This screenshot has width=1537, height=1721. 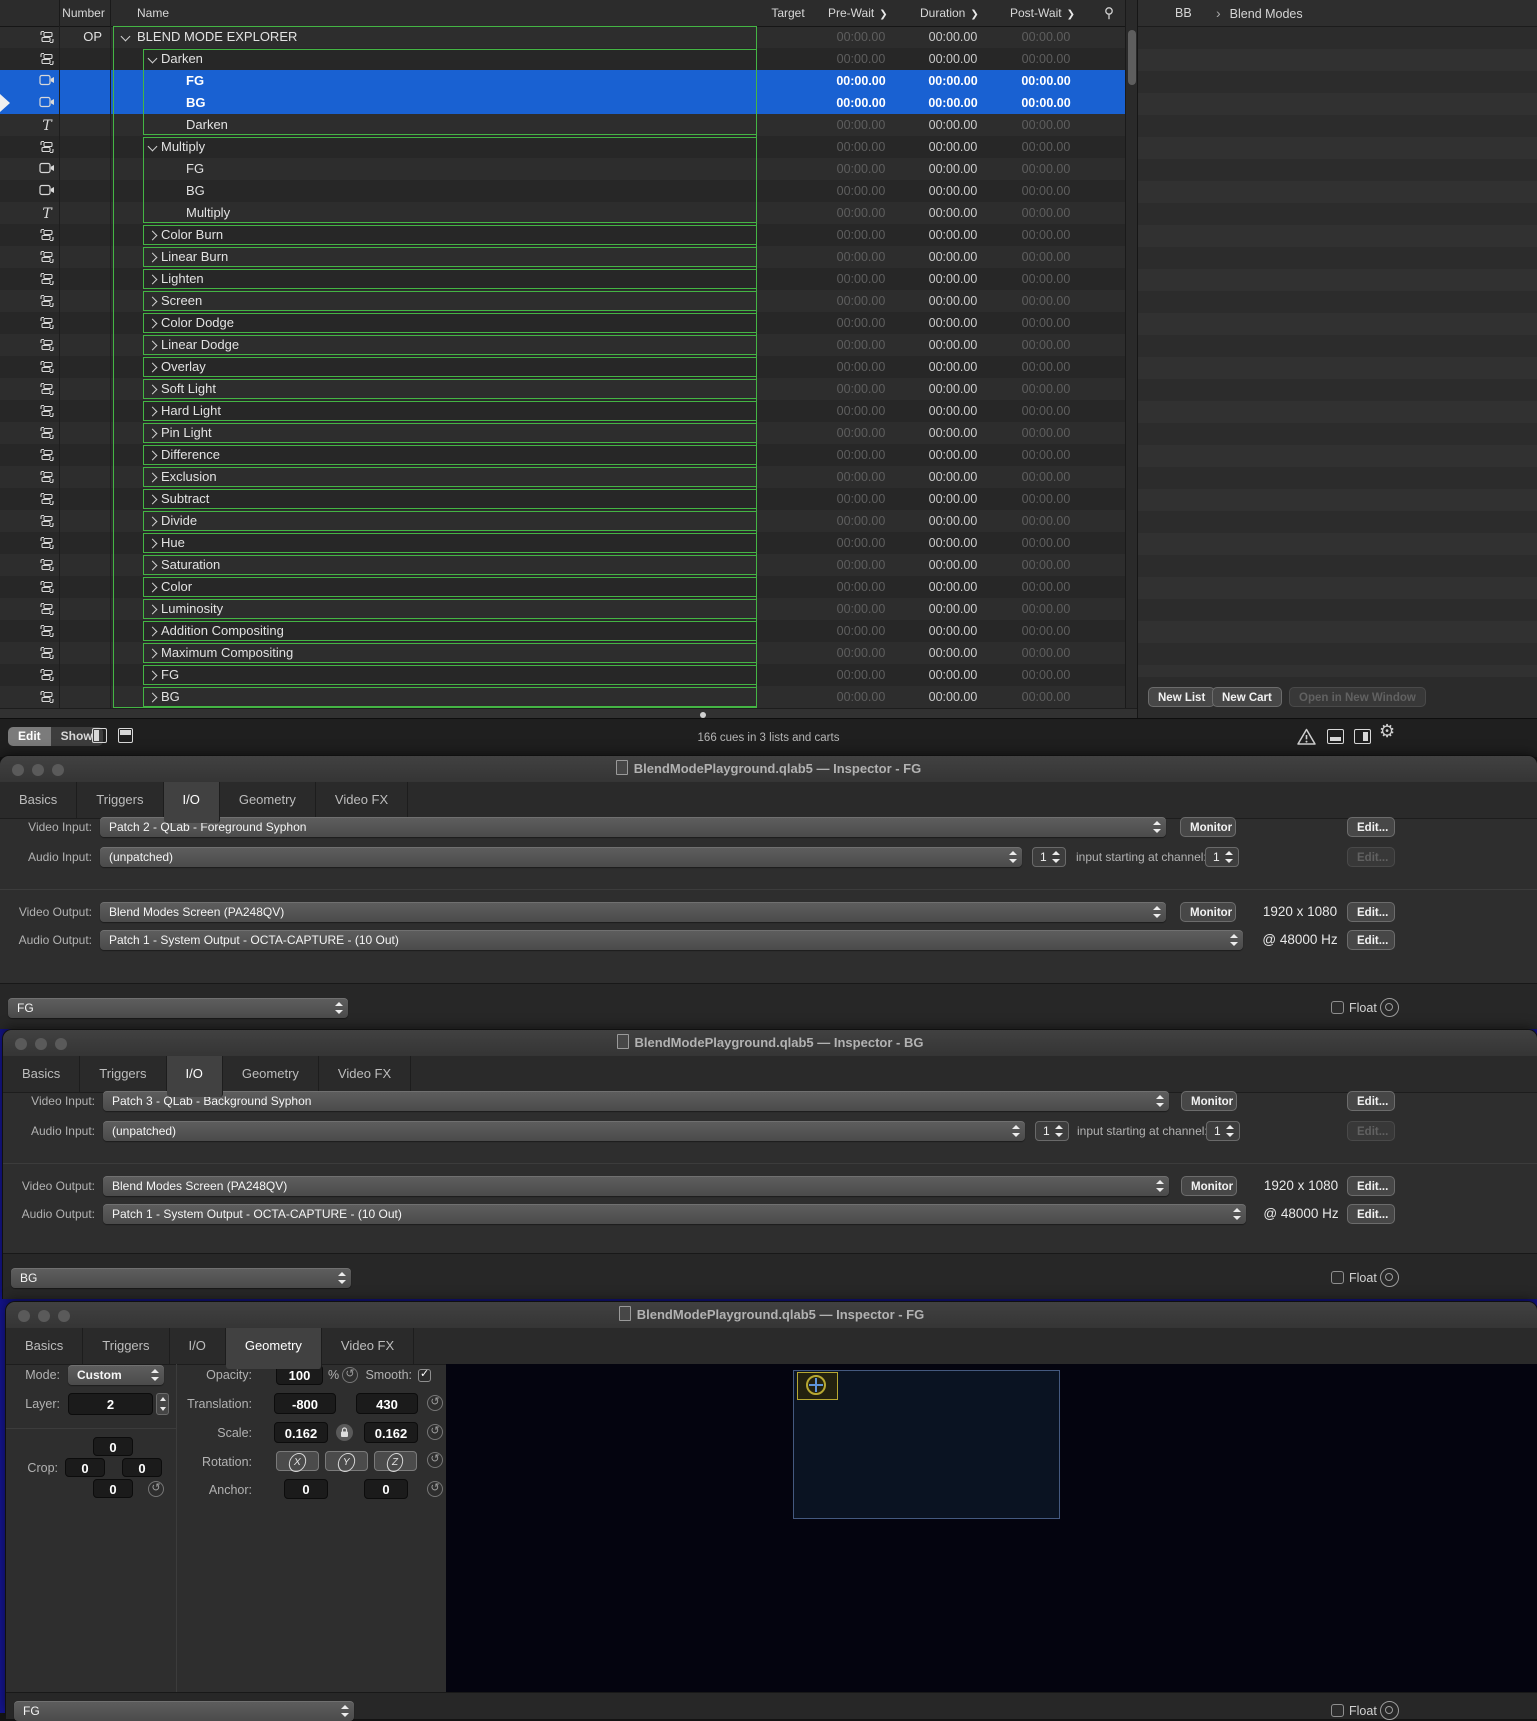 I want to click on anchor-y-field: 0, so click(x=386, y=1489).